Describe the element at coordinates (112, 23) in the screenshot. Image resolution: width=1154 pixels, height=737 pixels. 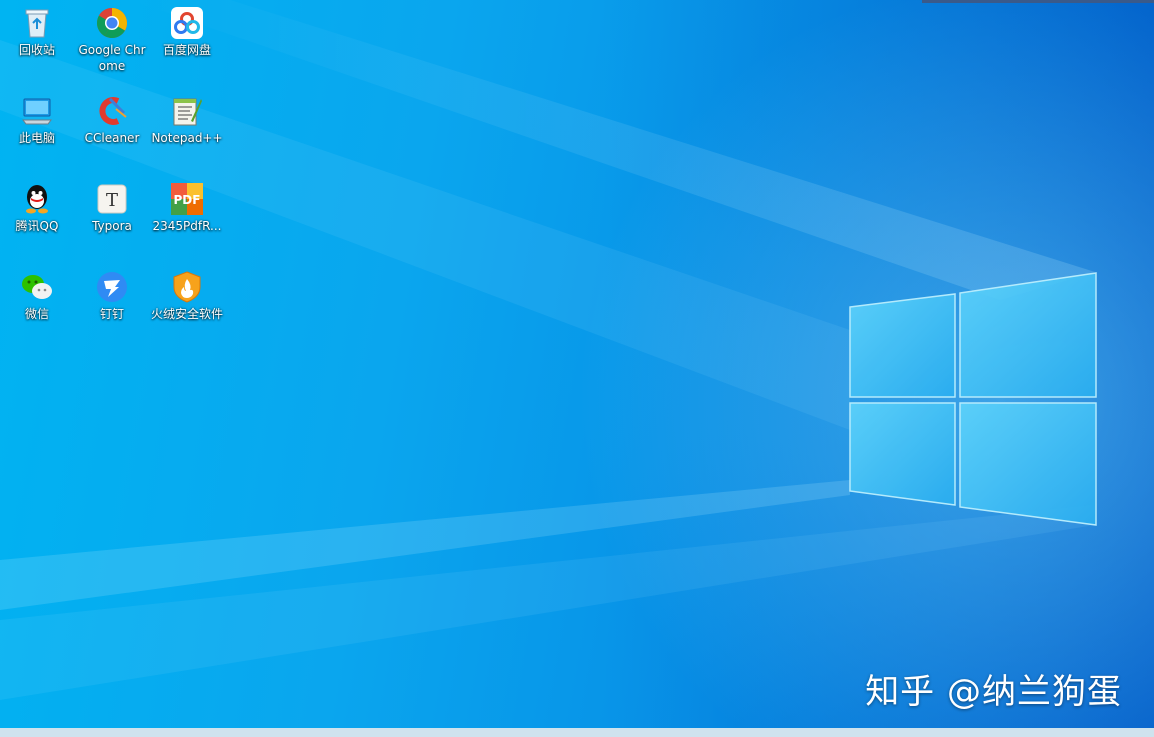
I see `chrome-icon` at that location.